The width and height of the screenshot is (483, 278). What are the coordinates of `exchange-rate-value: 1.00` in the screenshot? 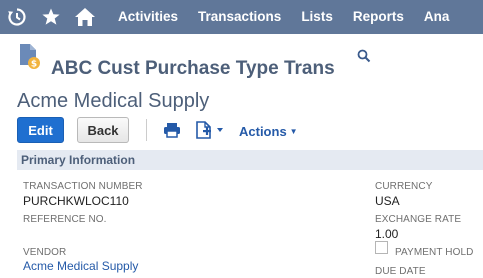 It's located at (387, 234).